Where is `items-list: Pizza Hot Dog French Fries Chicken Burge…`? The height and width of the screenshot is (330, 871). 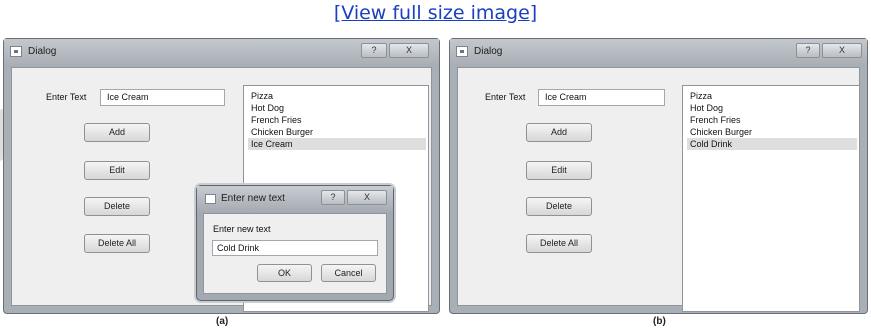 items-list: Pizza Hot Dog French Fries Chicken Burge… is located at coordinates (771, 198).